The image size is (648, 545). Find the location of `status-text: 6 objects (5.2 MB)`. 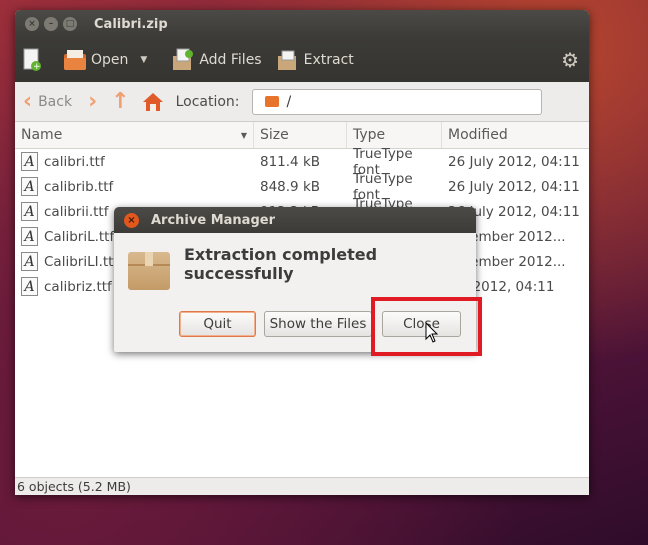

status-text: 6 objects (5.2 MB) is located at coordinates (74, 486).